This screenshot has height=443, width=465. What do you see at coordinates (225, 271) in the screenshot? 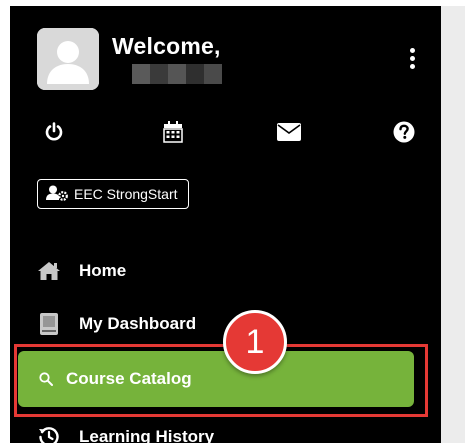
I see `nav-item-home: Home` at bounding box center [225, 271].